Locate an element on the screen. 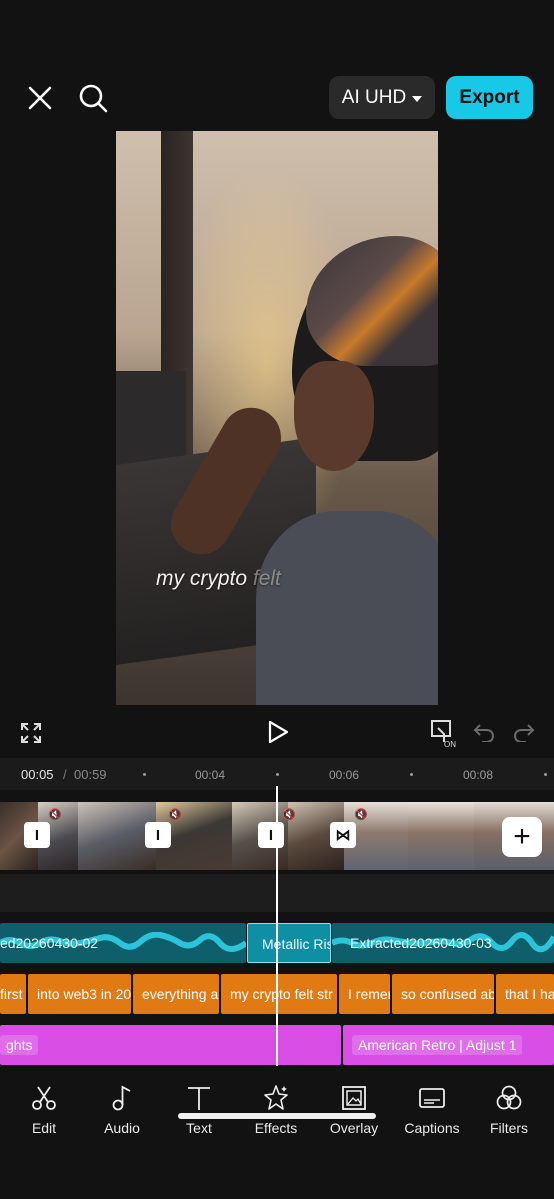  tick-label: 00:06 is located at coordinates (344, 775).